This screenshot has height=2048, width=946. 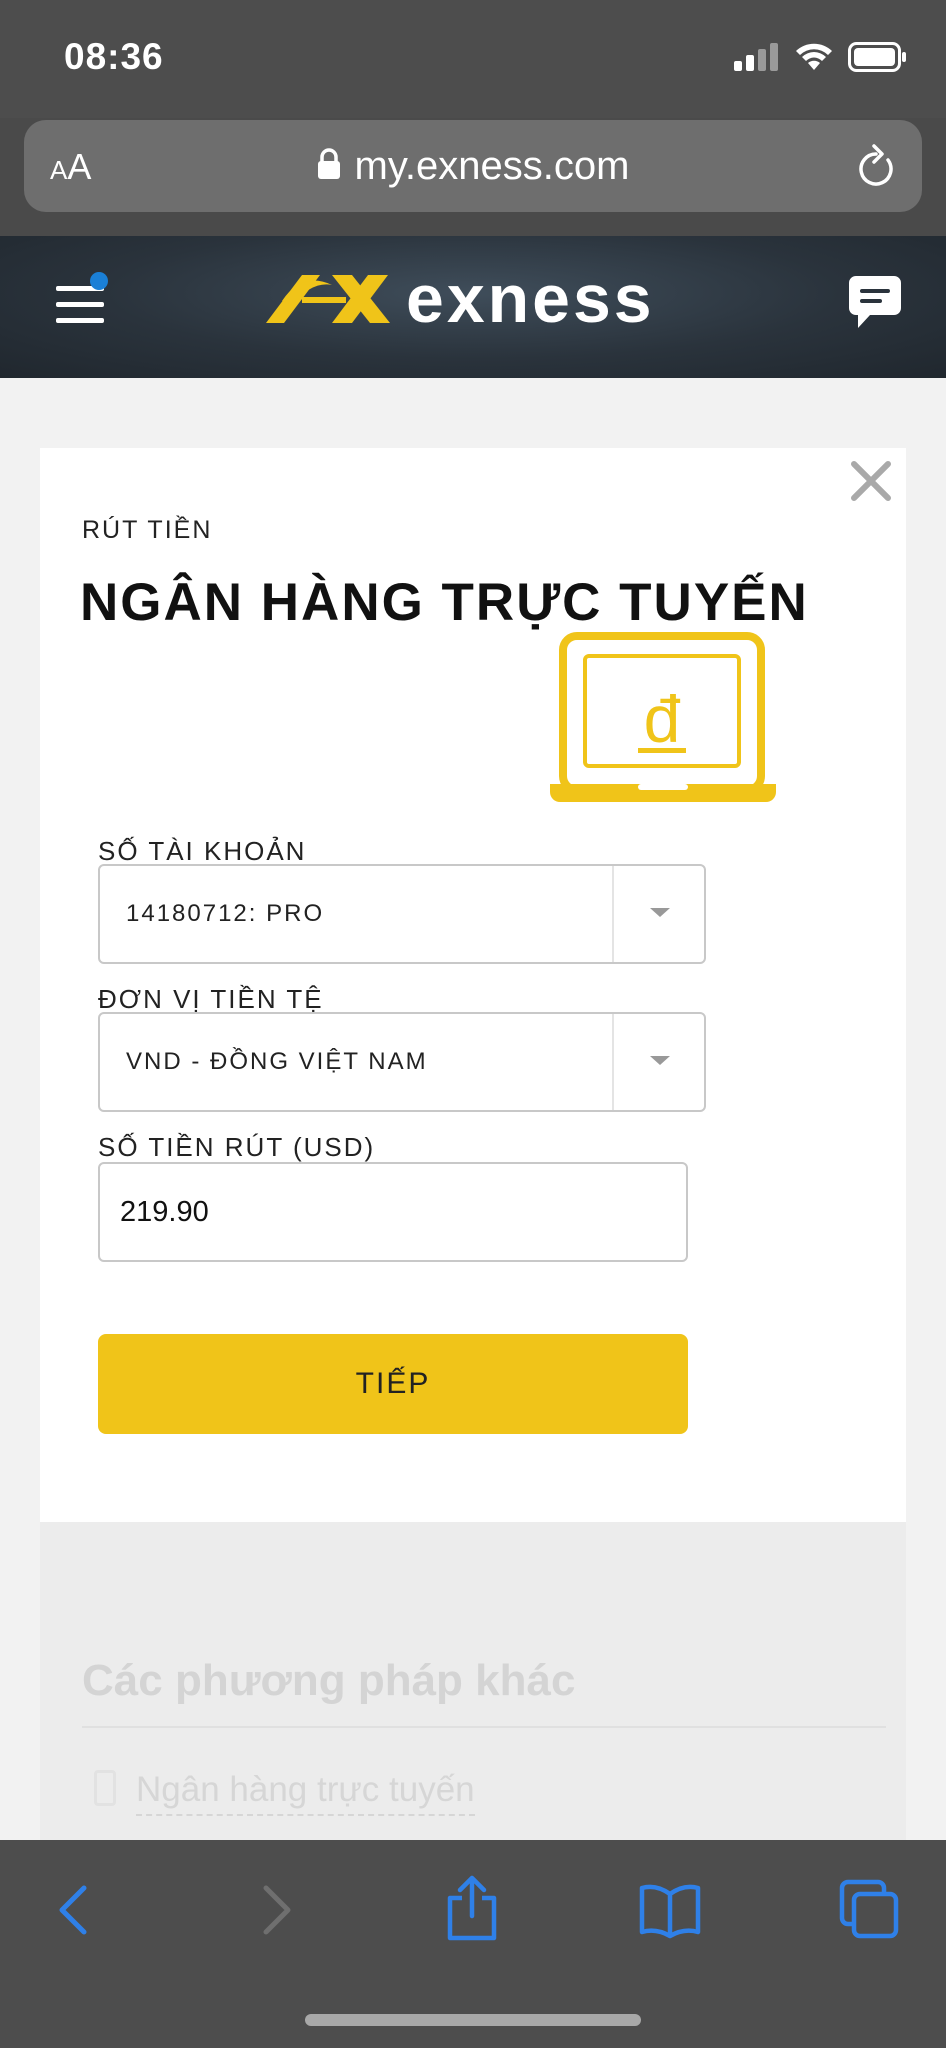 What do you see at coordinates (444, 602) in the screenshot?
I see `modal-title: NGÂN HÀNG TRỰC TUYẾN` at bounding box center [444, 602].